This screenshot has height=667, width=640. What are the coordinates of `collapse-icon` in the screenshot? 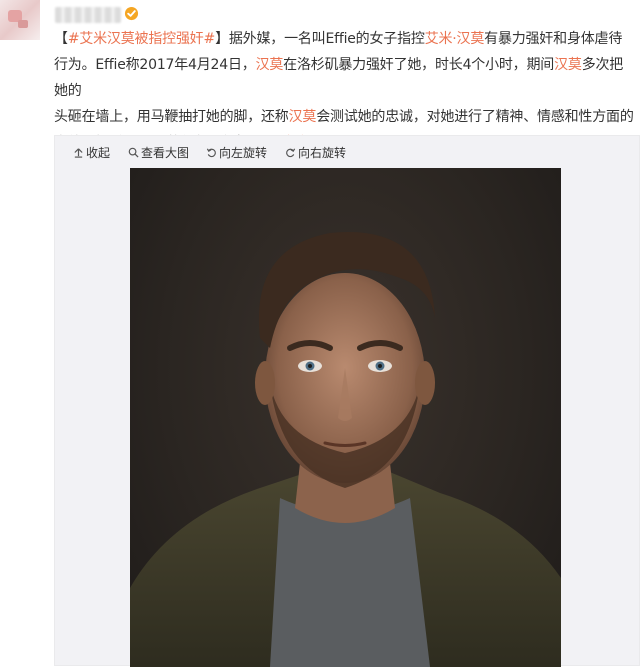 It's located at (78, 153).